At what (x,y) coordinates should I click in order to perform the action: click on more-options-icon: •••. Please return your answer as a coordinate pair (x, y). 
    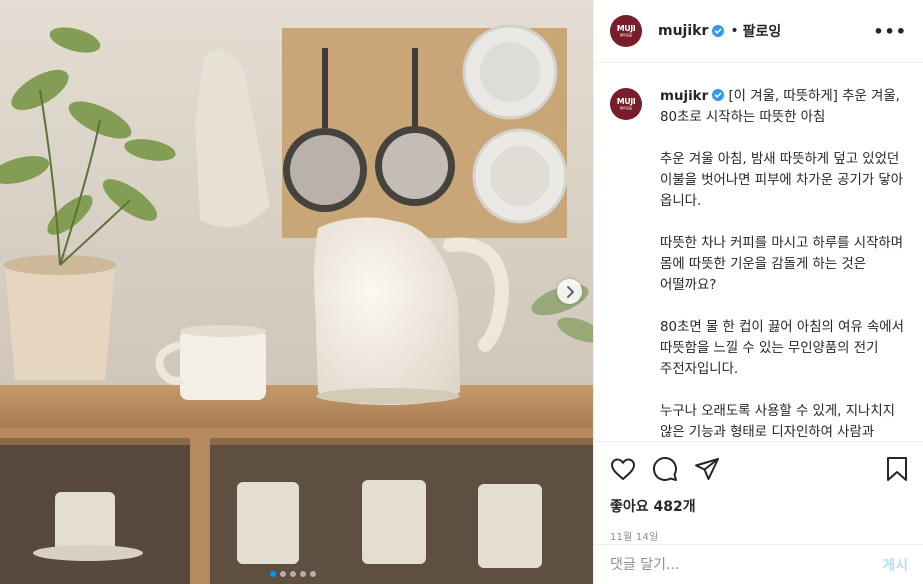
    Looking at the image, I should click on (890, 31).